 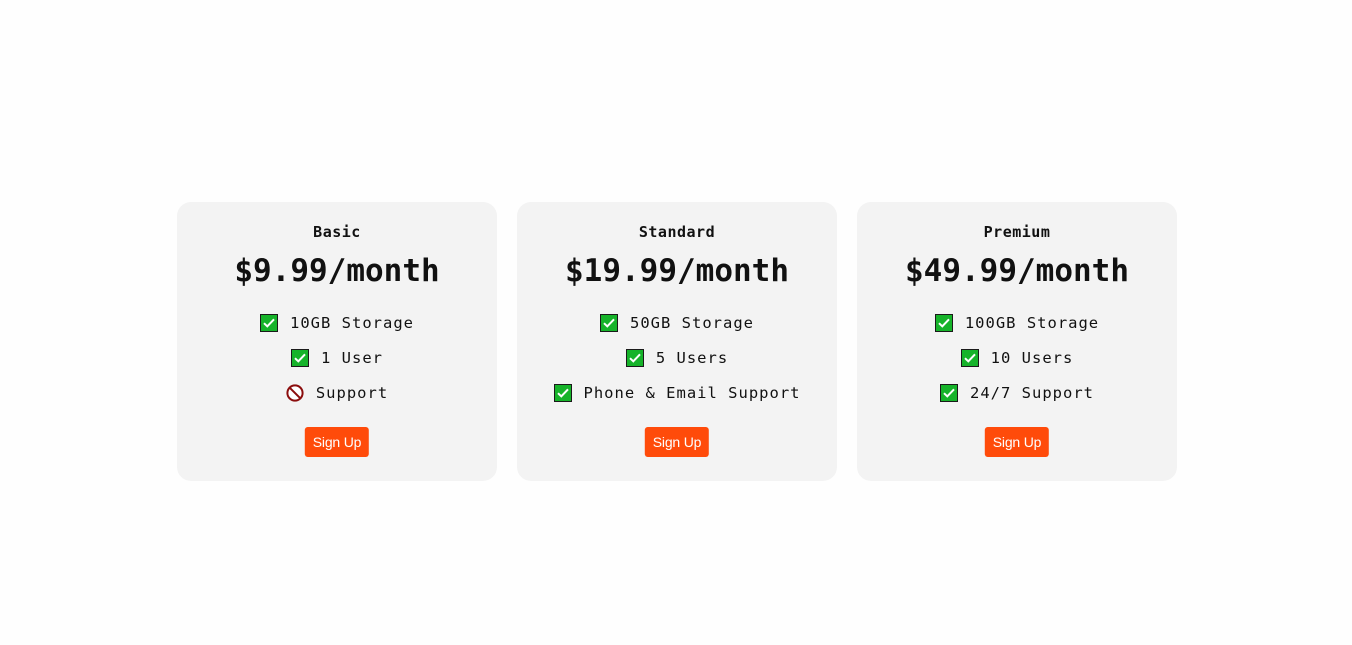 I want to click on feature-item: 10GB Storage, so click(x=337, y=322).